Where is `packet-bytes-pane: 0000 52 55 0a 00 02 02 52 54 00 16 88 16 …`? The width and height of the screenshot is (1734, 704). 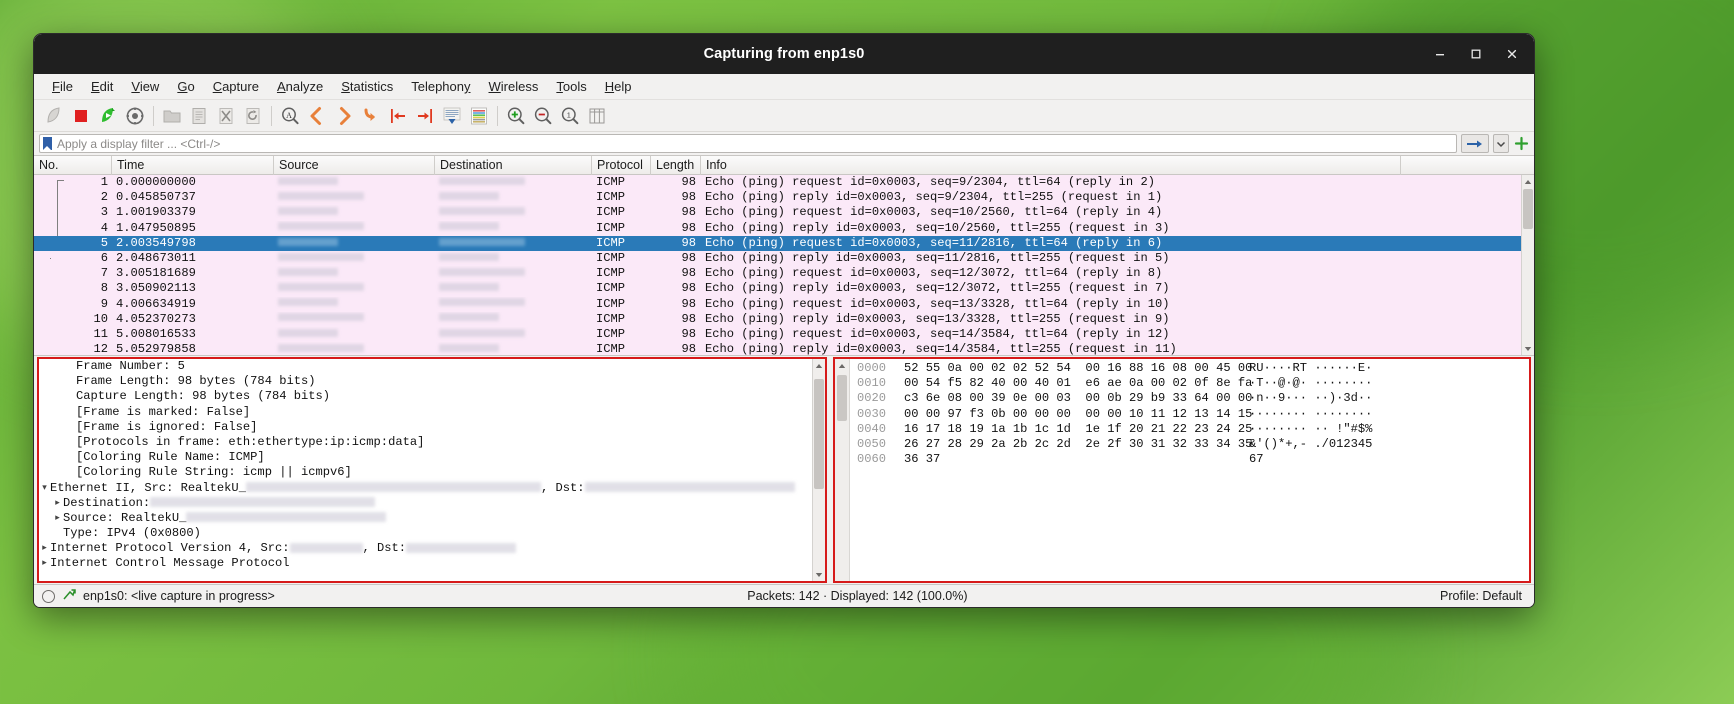 packet-bytes-pane: 0000 52 55 0a 00 02 02 52 54 00 16 88 16 … is located at coordinates (1182, 470).